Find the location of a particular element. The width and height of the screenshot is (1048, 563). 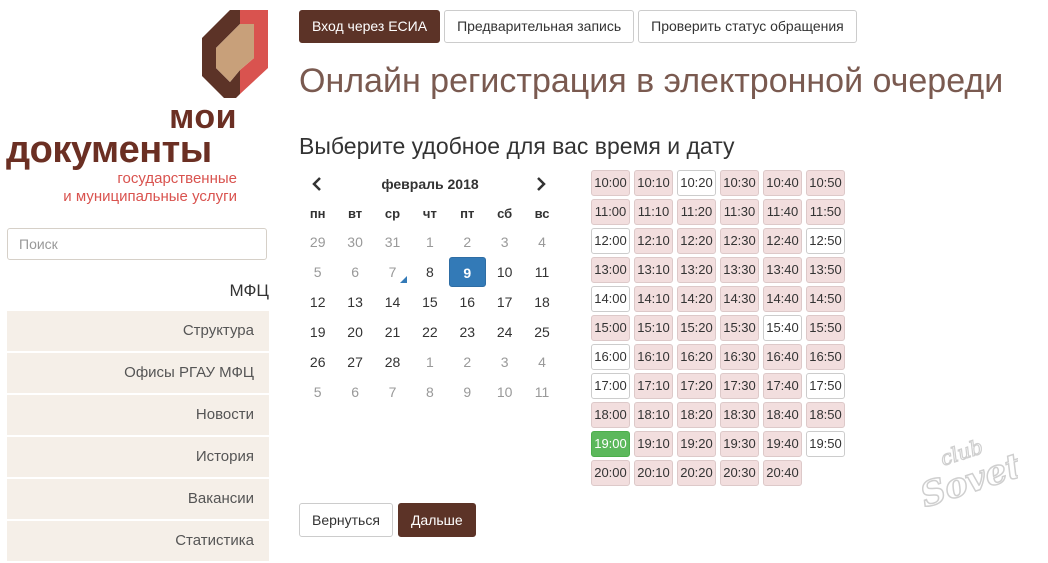

time-slot-free: 17:00 is located at coordinates (610, 386).